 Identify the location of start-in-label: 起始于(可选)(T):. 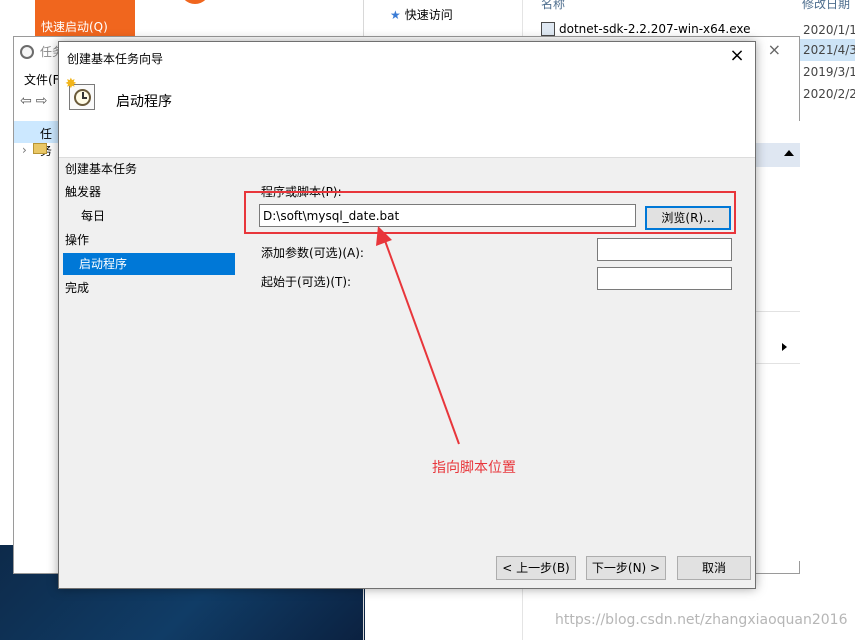
(306, 282).